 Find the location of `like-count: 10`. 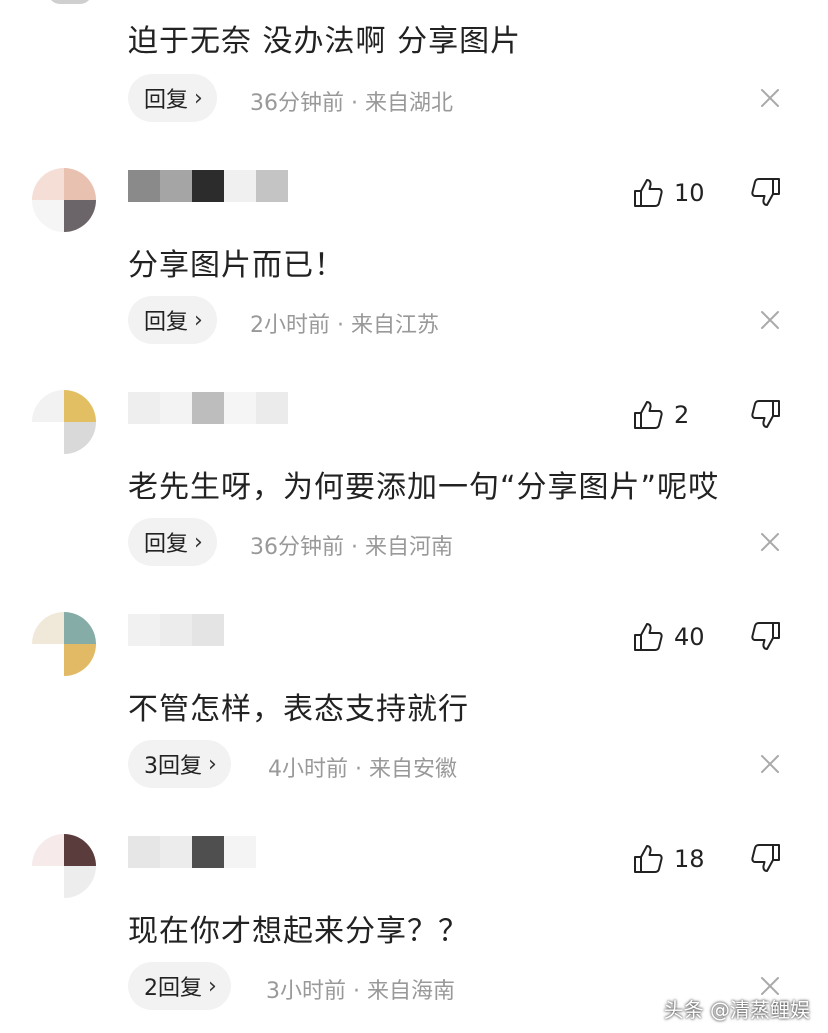

like-count: 10 is located at coordinates (689, 193).